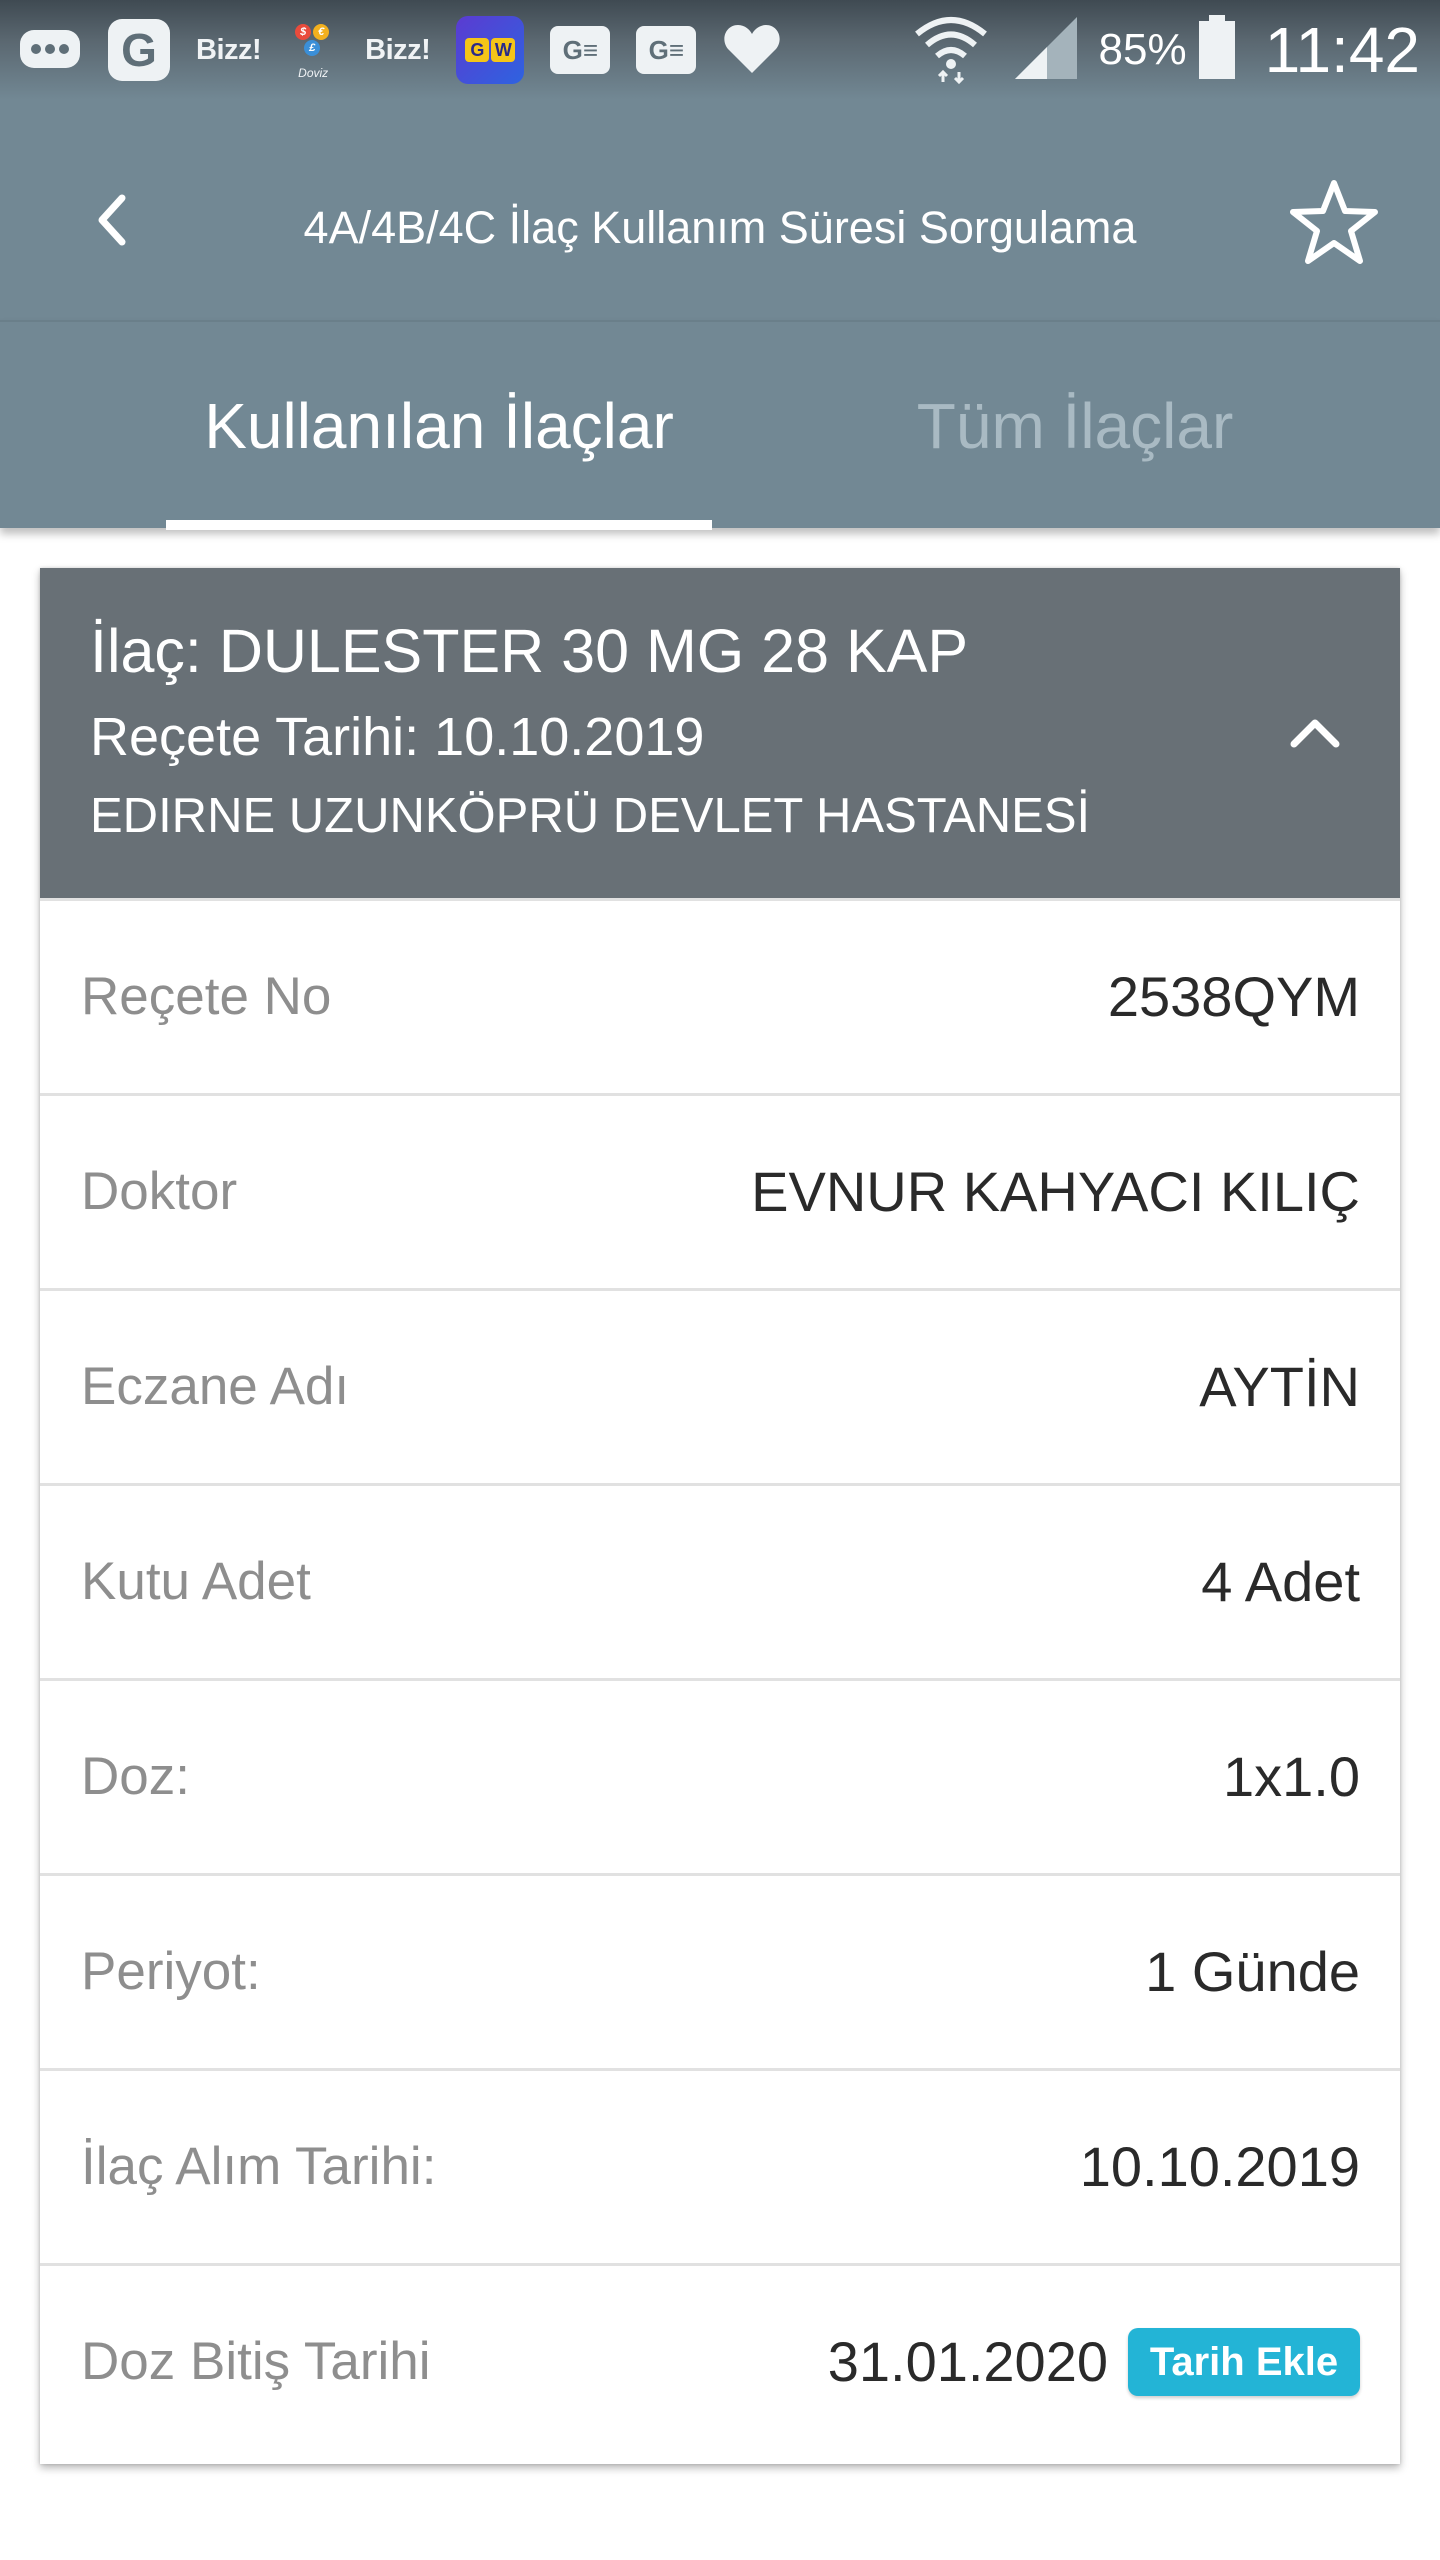 The image size is (1440, 2560). Describe the element at coordinates (1217, 50) in the screenshot. I see `battery-icon` at that location.